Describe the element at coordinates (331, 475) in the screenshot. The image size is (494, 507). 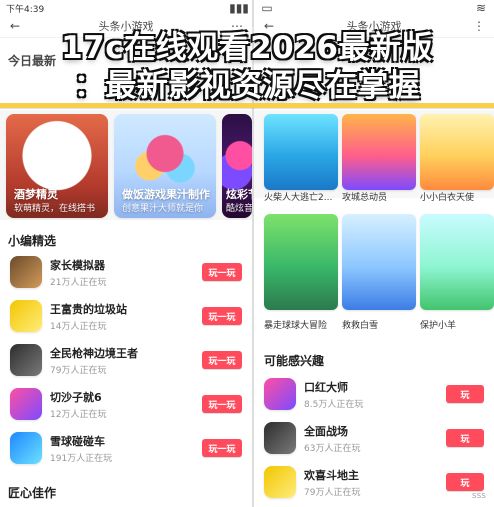
I see `list-item-name: 欢喜斗地主` at that location.